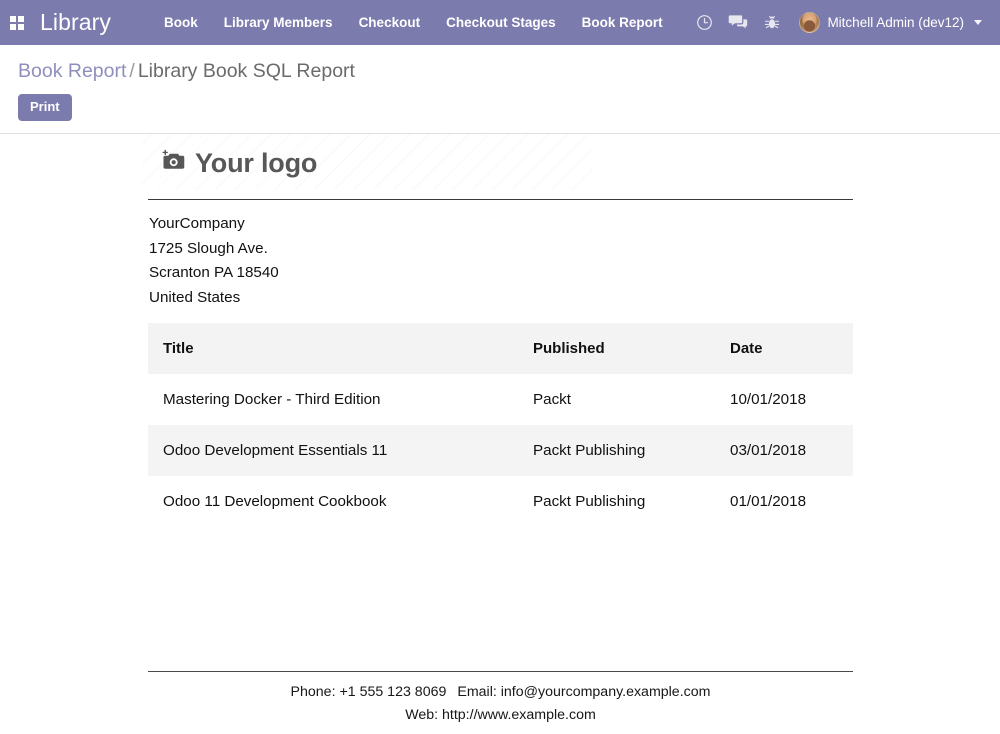  I want to click on breadcrumb-current: Library Book SQL Report, so click(246, 71).